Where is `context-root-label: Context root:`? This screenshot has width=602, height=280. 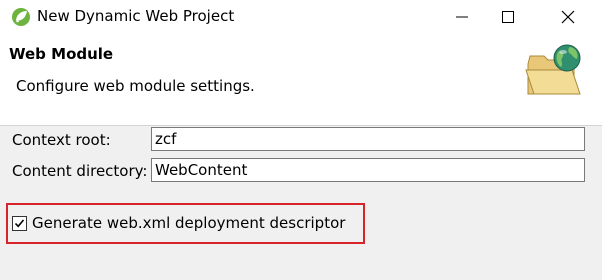
context-root-label: Context root: is located at coordinates (61, 140).